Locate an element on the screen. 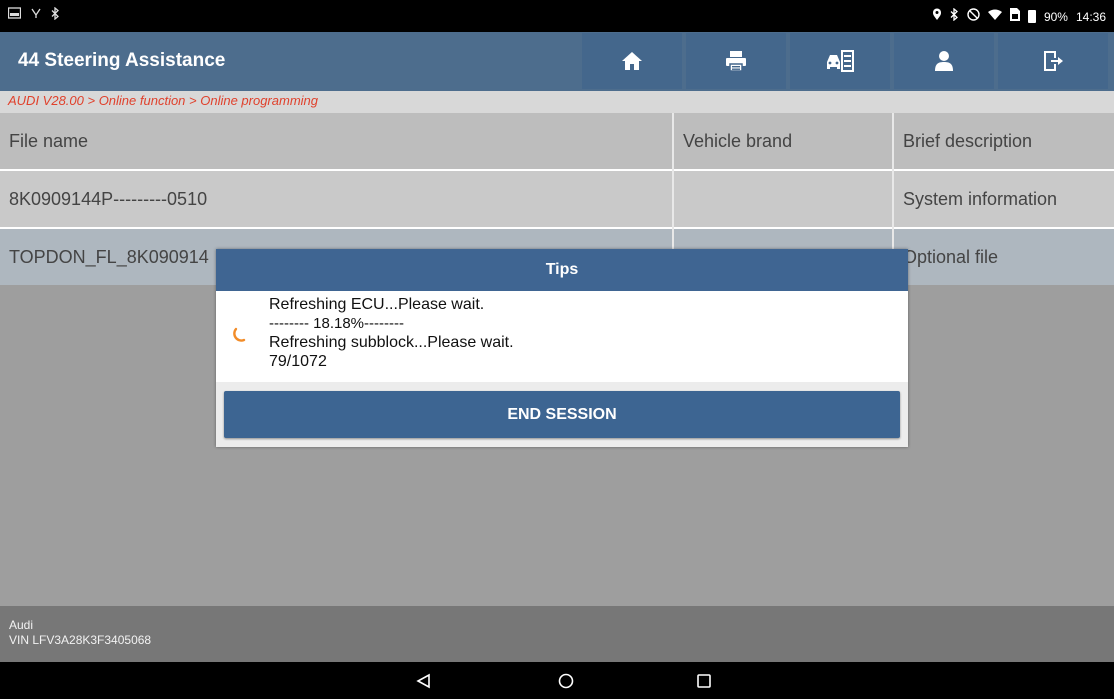 This screenshot has height=699, width=1114. status-line-refresh-ecu: Refreshing ECU...Please wait. is located at coordinates (377, 304).